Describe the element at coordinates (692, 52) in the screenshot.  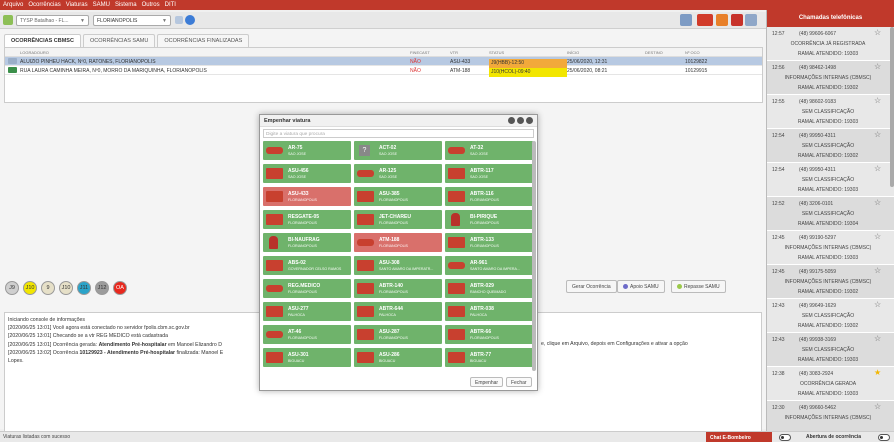
I see `col-numero: Nº OCO` at that location.